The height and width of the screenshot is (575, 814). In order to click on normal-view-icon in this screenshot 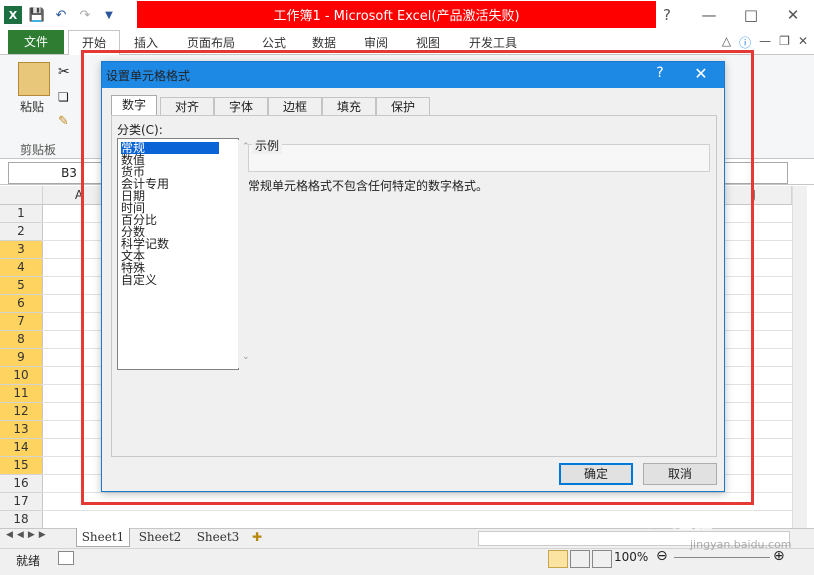, I will do `click(558, 559)`.